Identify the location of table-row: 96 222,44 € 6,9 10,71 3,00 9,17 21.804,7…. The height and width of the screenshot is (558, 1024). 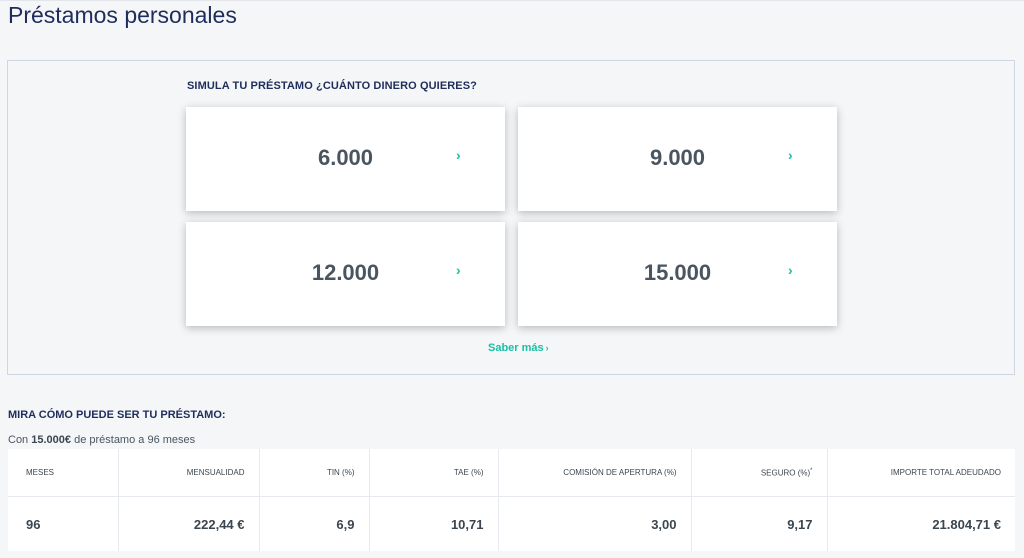
(511, 523).